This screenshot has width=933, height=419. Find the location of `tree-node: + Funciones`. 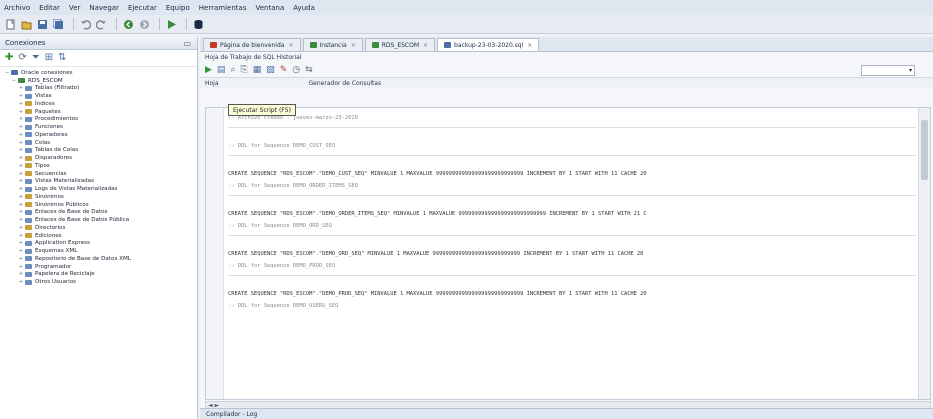

tree-node: + Funciones is located at coordinates (98, 127).